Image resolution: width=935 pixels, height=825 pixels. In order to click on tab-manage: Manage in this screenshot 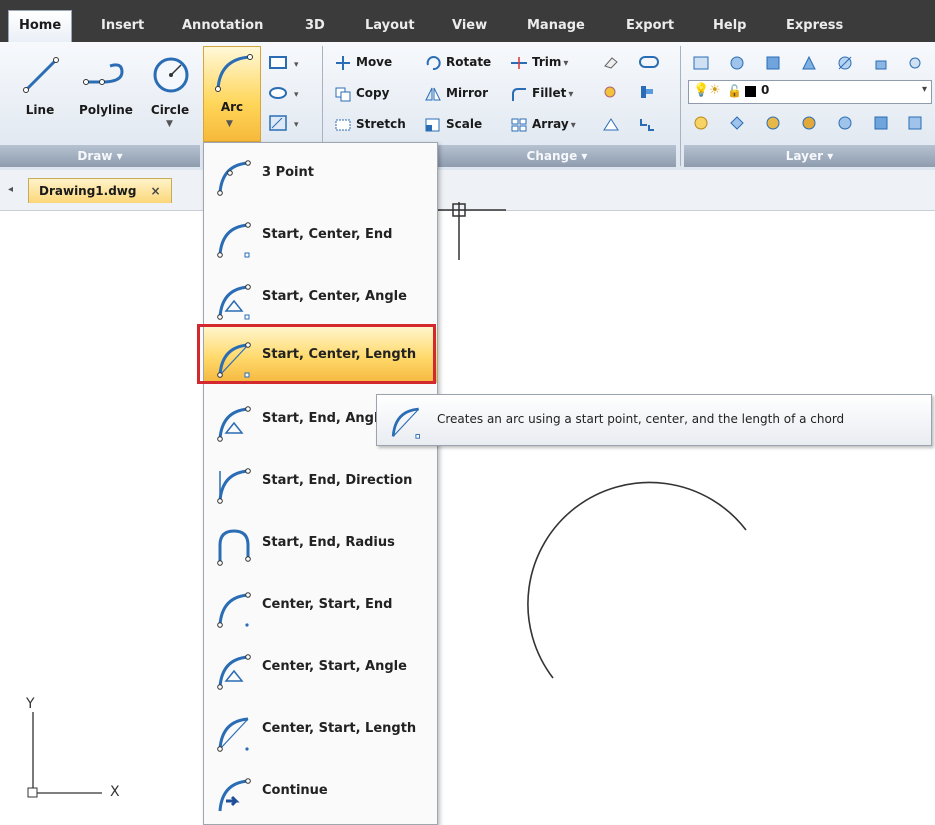, I will do `click(556, 26)`.